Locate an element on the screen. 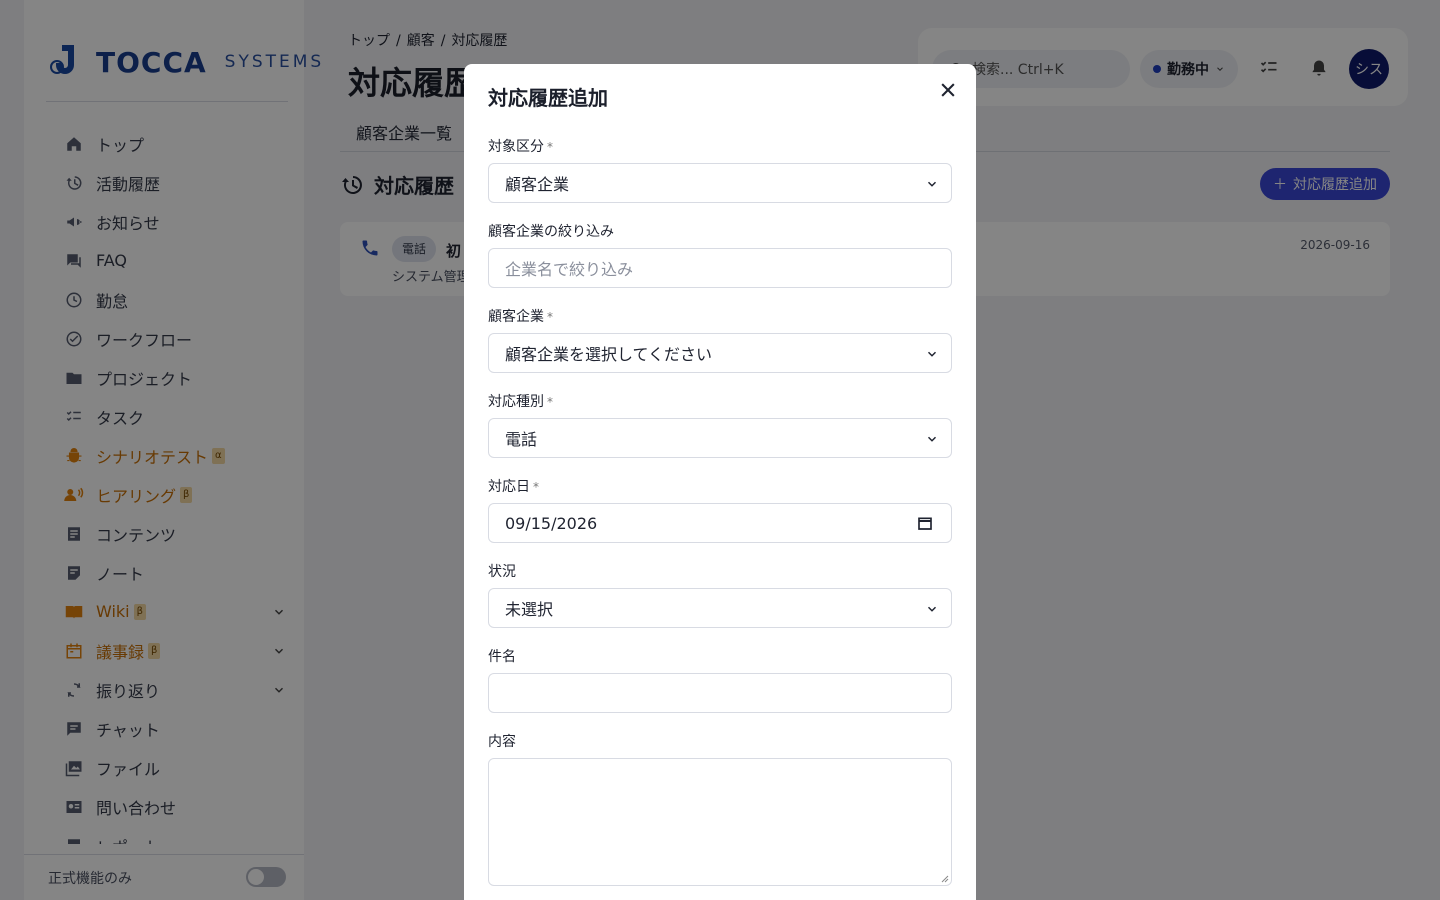 The height and width of the screenshot is (900, 1440). type-select: 電話 is located at coordinates (720, 438).